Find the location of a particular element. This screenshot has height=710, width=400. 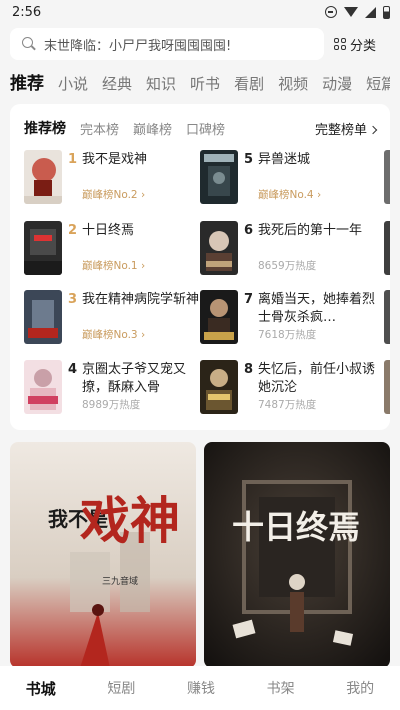

book-sub: 8659万热度 is located at coordinates (287, 266).